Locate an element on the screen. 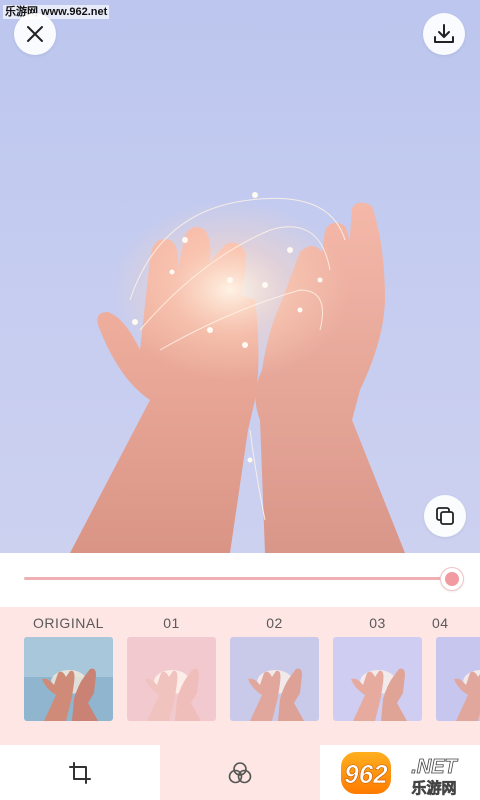 This screenshot has height=800, width=480. filter-item-03: 03 is located at coordinates (377, 676).